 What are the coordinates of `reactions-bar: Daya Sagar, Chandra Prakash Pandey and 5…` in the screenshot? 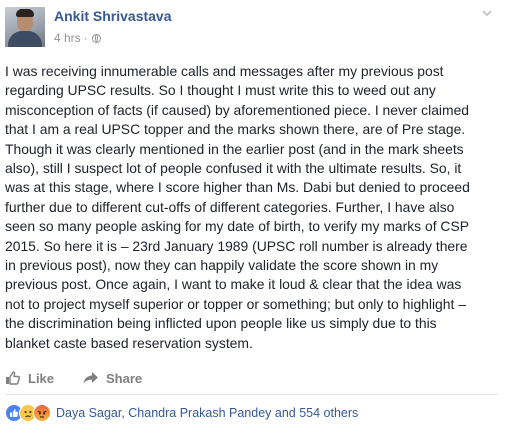 It's located at (181, 413).